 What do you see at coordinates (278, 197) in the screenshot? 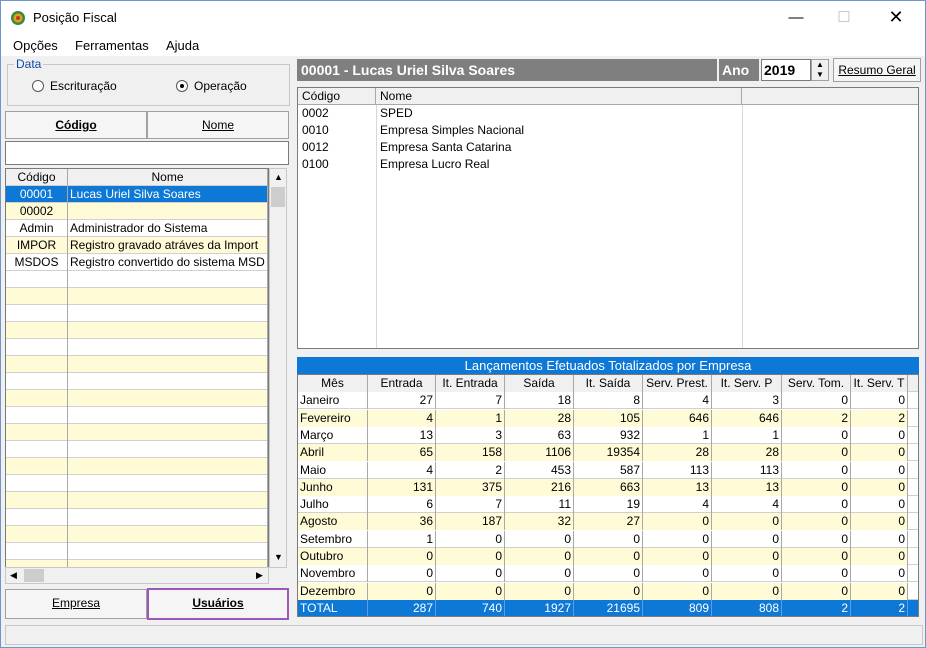
I see `scroll-thumb` at bounding box center [278, 197].